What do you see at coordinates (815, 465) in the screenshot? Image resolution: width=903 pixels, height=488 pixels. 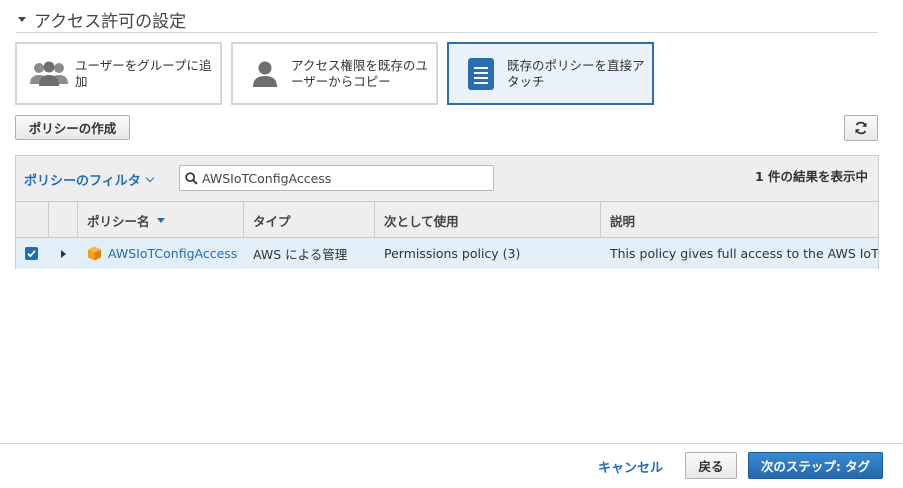 I see `next-step-button: 次のステップ: タグ` at bounding box center [815, 465].